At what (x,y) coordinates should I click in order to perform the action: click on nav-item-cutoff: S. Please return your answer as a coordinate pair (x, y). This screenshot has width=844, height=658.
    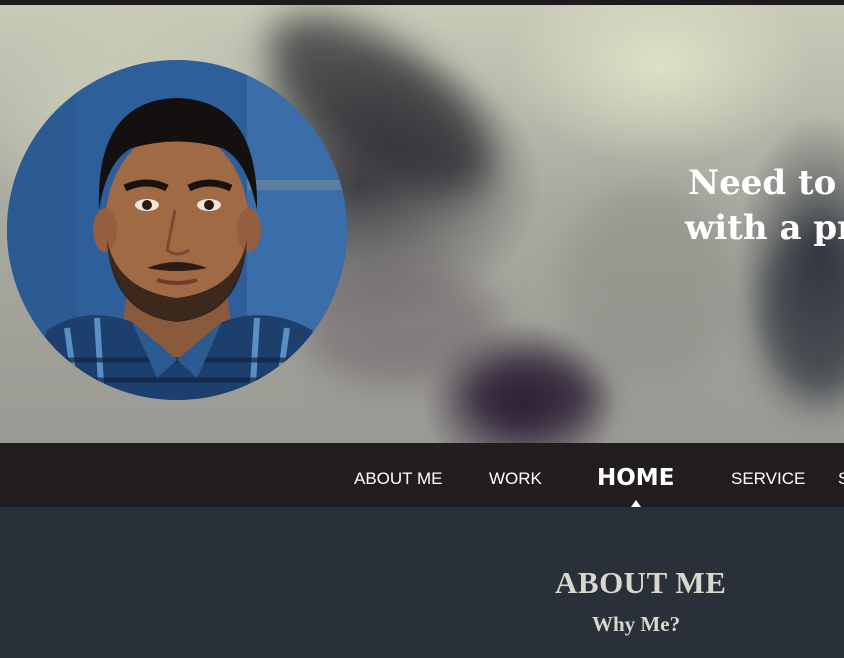
    Looking at the image, I should click on (841, 475).